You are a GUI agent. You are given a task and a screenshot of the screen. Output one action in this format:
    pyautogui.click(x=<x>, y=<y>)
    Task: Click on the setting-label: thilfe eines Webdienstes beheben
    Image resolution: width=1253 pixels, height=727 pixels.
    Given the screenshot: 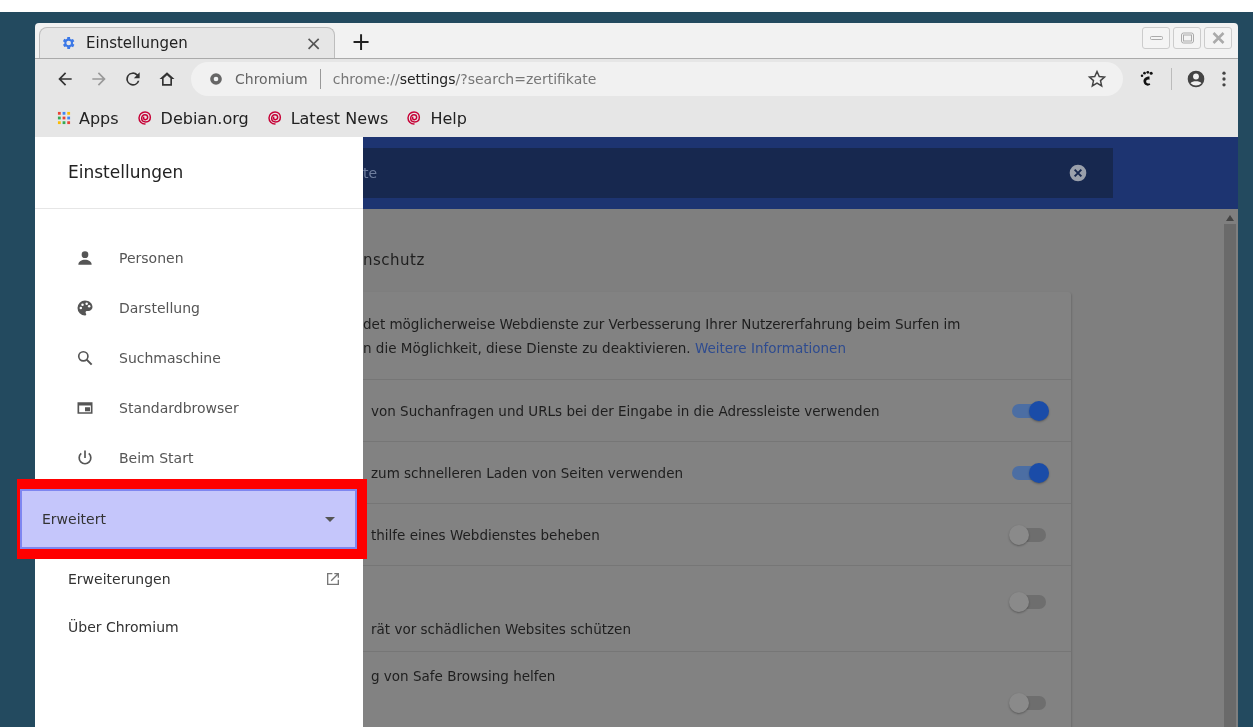 What is the action you would take?
    pyautogui.click(x=485, y=534)
    